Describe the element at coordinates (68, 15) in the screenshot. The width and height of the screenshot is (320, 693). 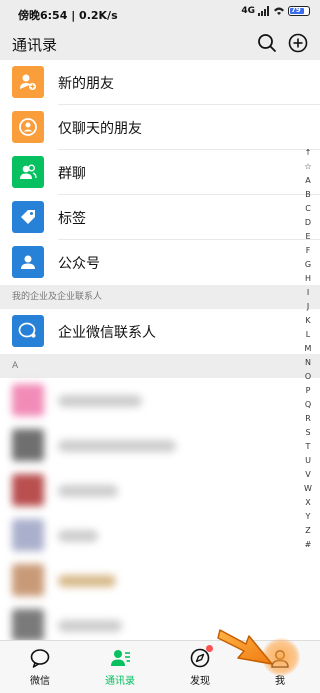
I see `status-time: 傍晚6:54 | 0.2K/s` at that location.